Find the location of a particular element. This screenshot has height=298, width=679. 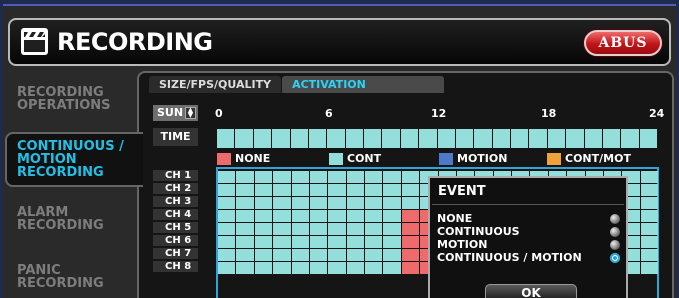

time-row is located at coordinates (437, 138).